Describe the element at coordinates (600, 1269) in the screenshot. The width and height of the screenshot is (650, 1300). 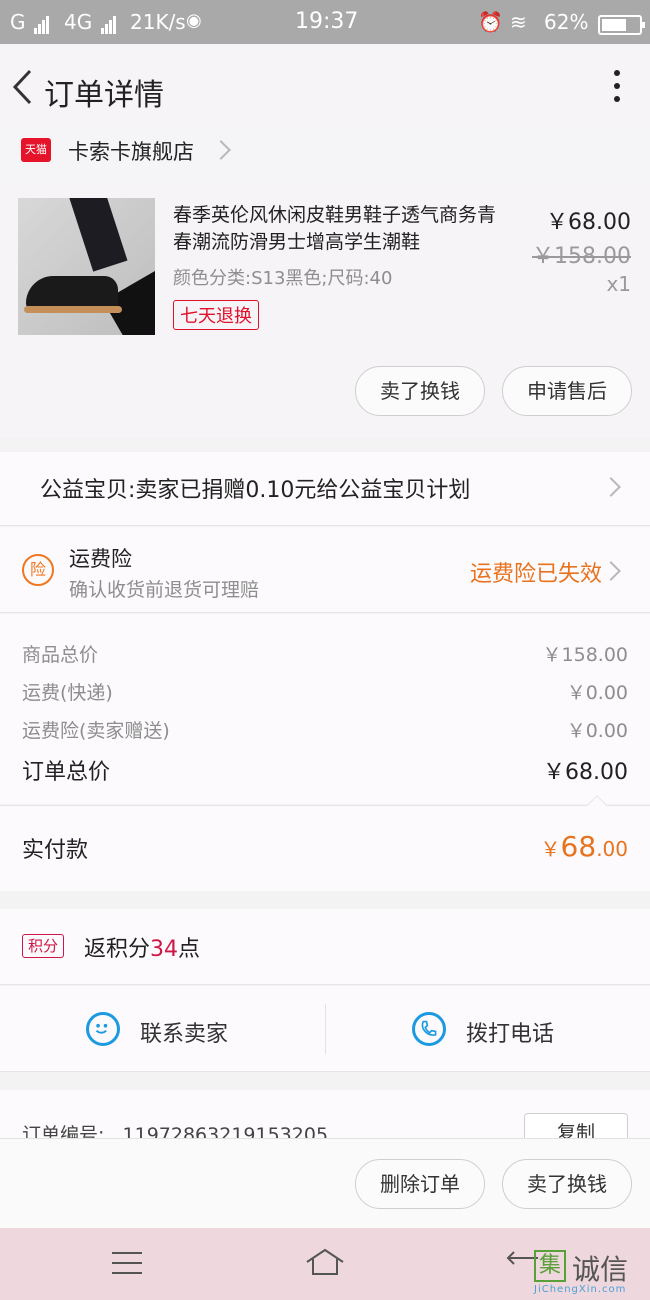
I see `watermark-name: 诚信` at that location.